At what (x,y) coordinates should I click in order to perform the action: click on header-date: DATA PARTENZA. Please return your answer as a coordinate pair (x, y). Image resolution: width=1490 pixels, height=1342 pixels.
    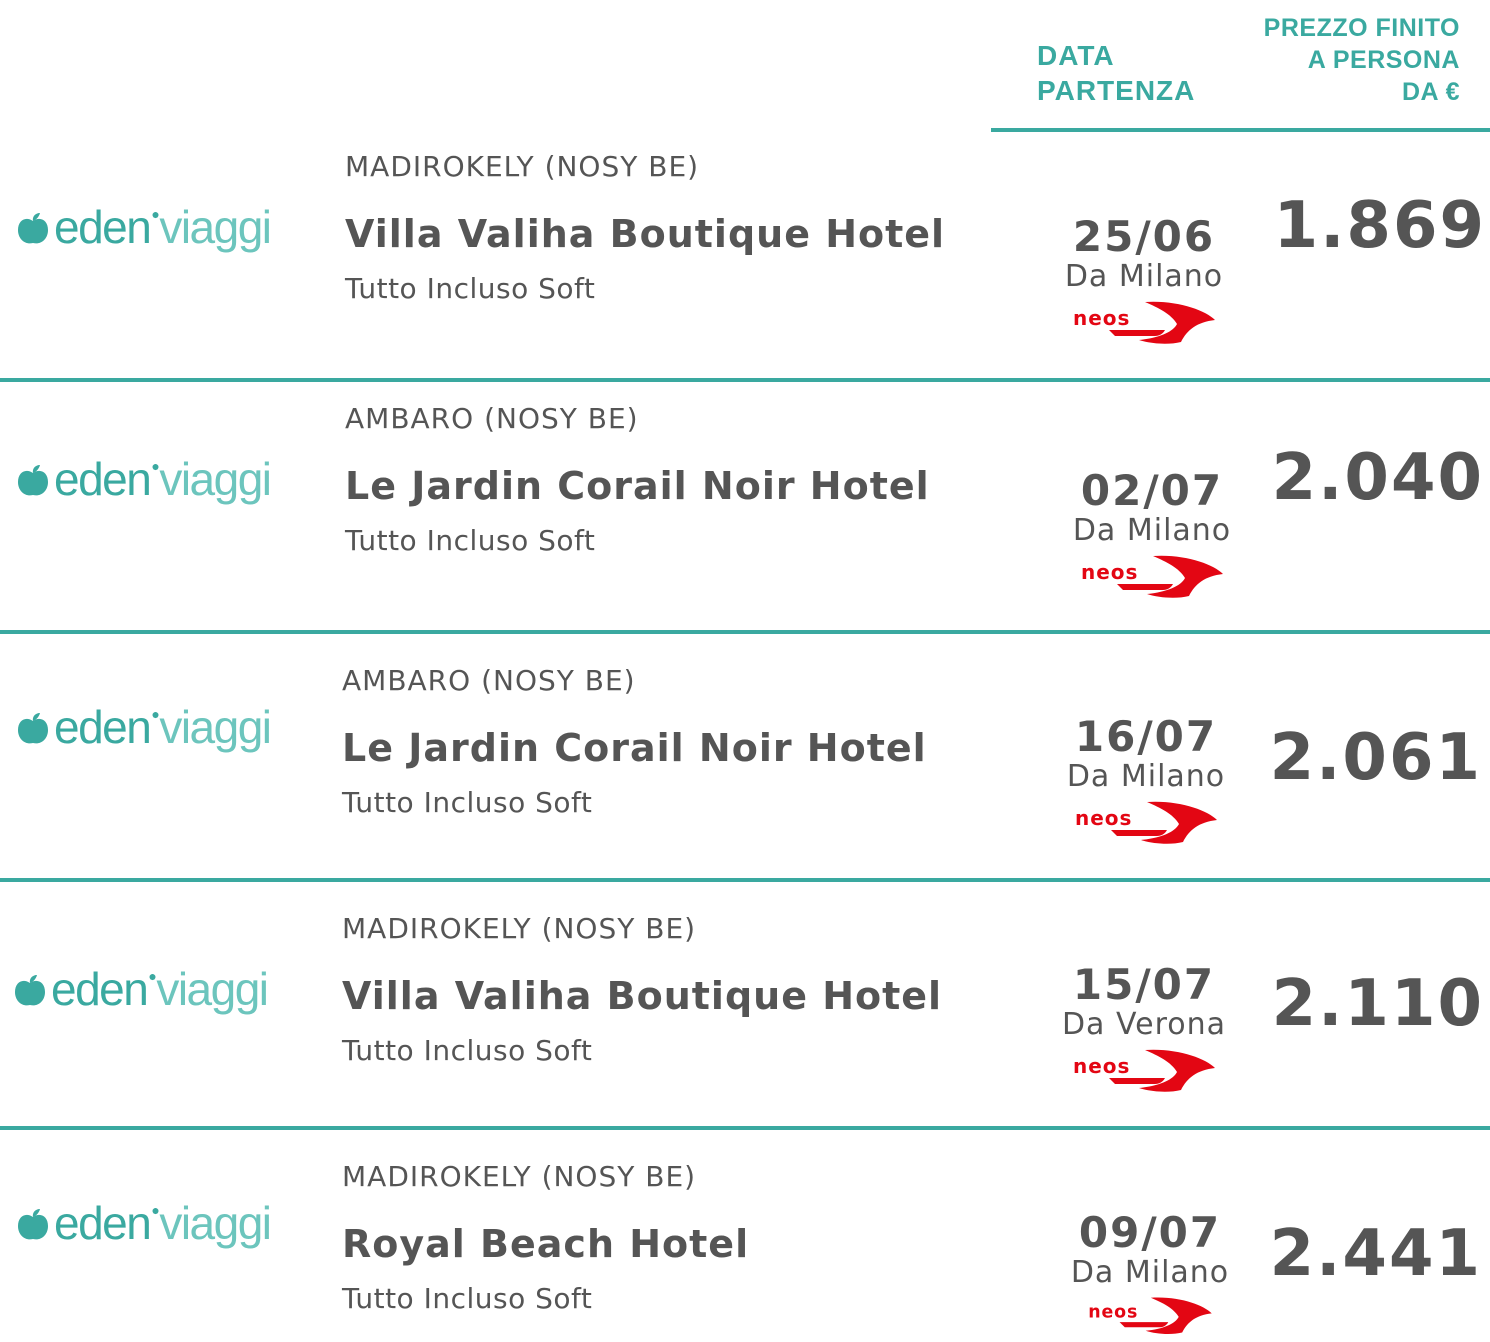
    Looking at the image, I should click on (1116, 73).